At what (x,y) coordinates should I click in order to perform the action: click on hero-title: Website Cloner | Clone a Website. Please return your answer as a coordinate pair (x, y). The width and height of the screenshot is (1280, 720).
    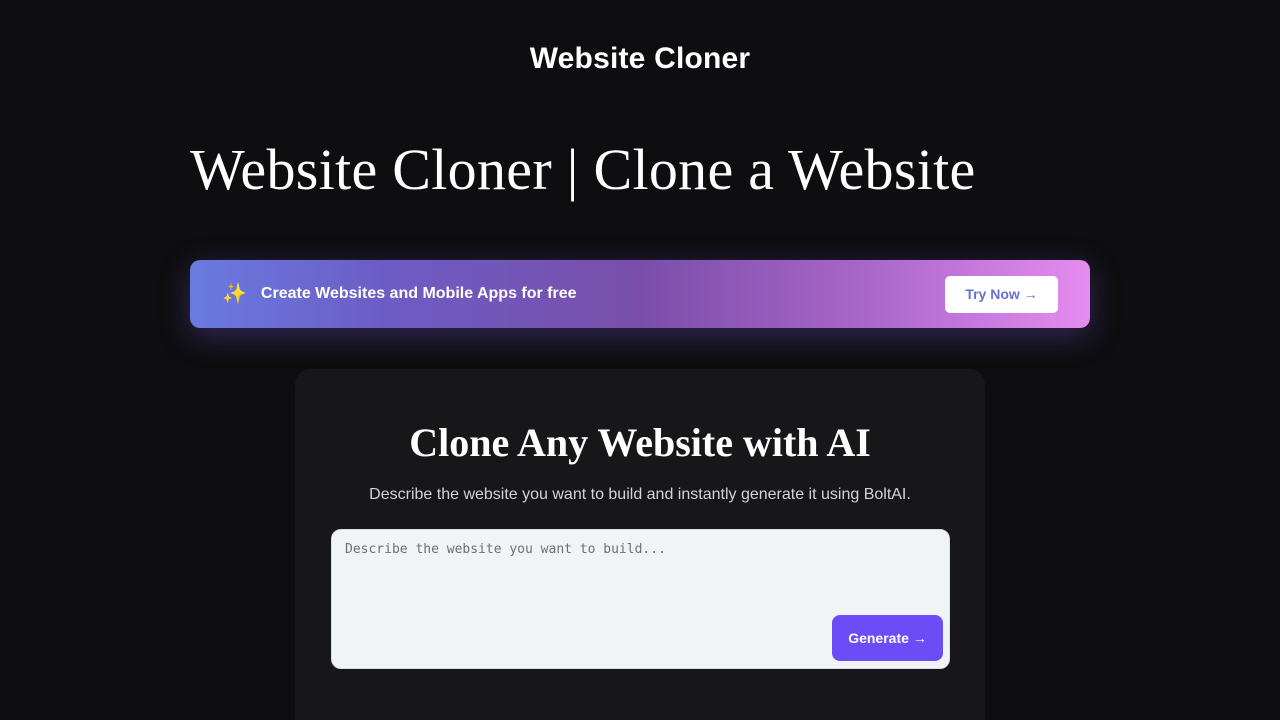
    Looking at the image, I should click on (583, 169).